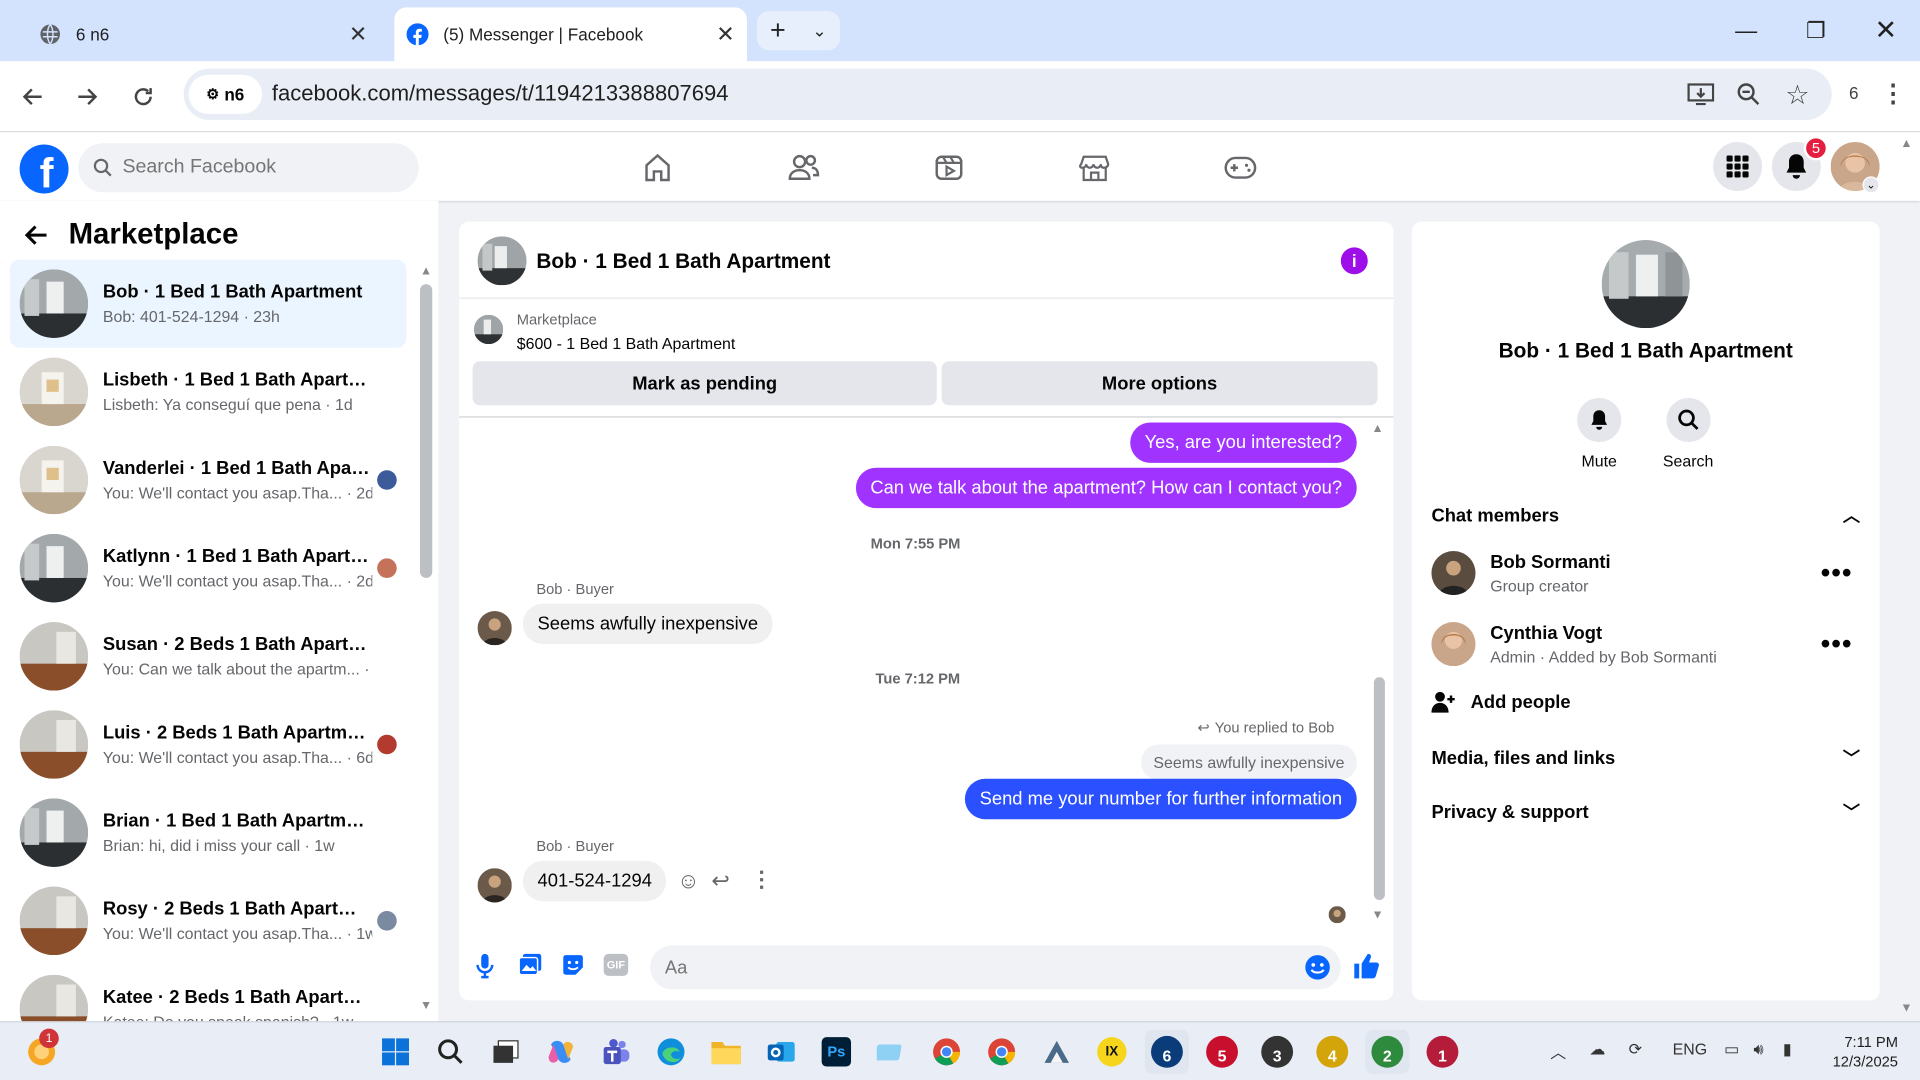  I want to click on file-explorer-icon, so click(726, 1052).